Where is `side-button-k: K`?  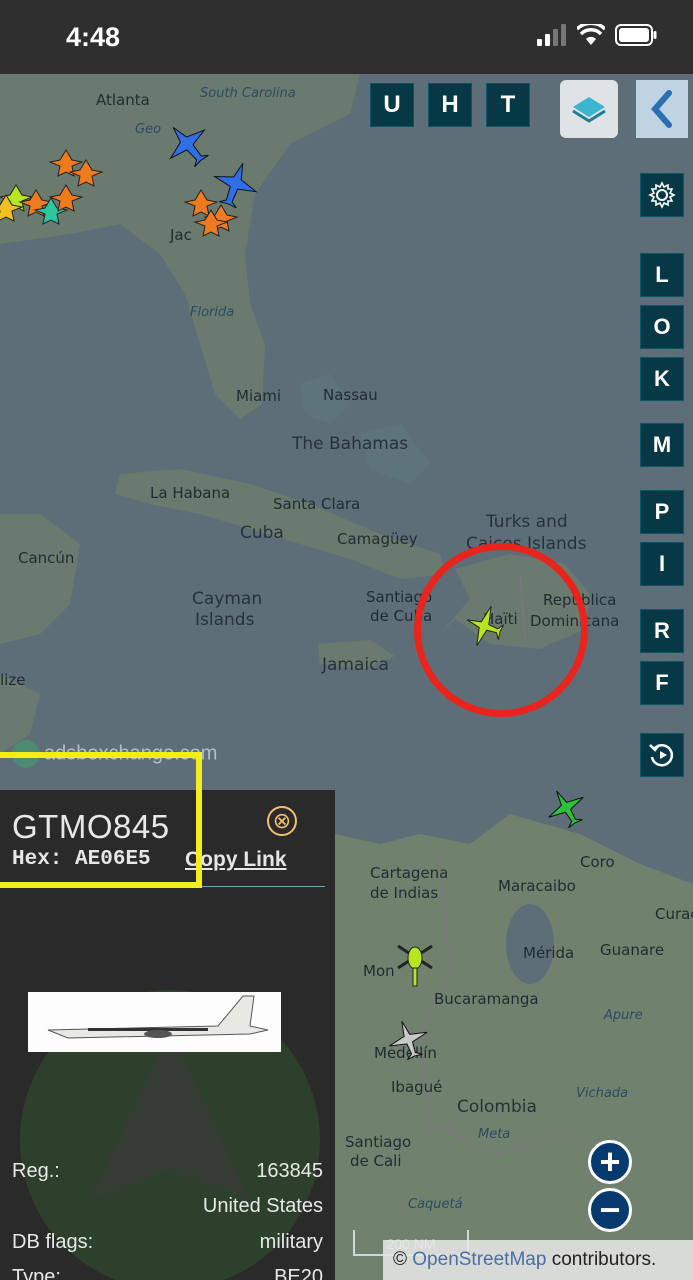 side-button-k: K is located at coordinates (662, 379).